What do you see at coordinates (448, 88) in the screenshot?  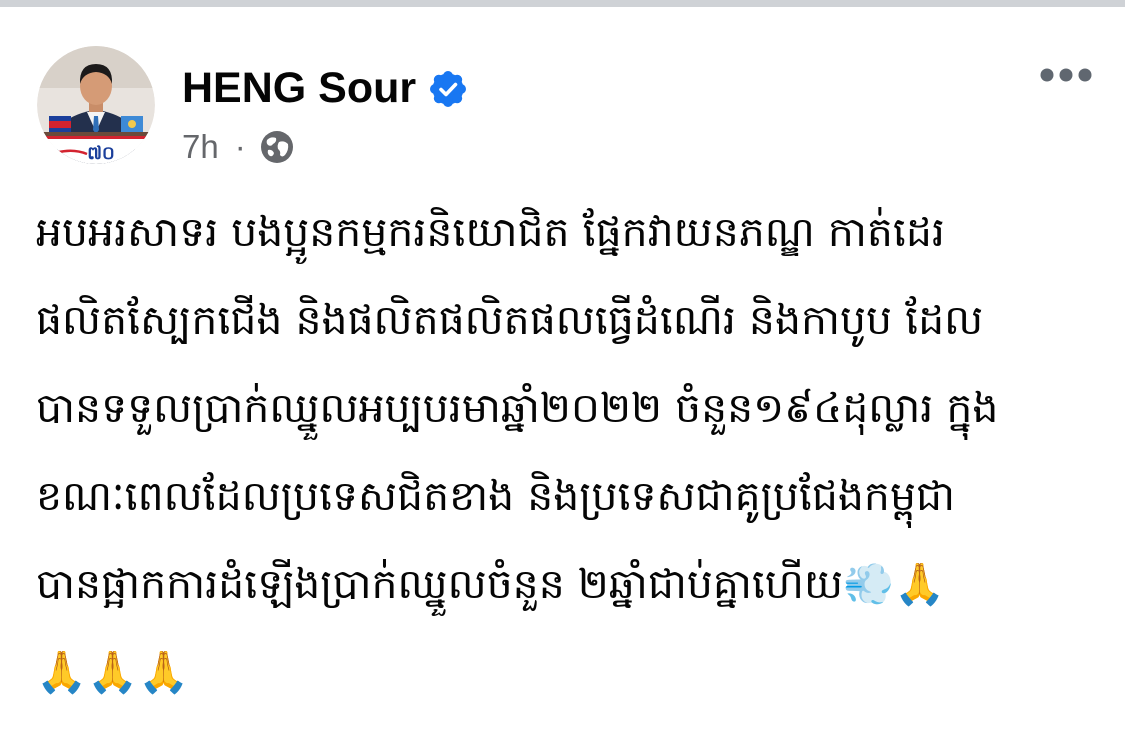 I see `verified-badge-icon` at bounding box center [448, 88].